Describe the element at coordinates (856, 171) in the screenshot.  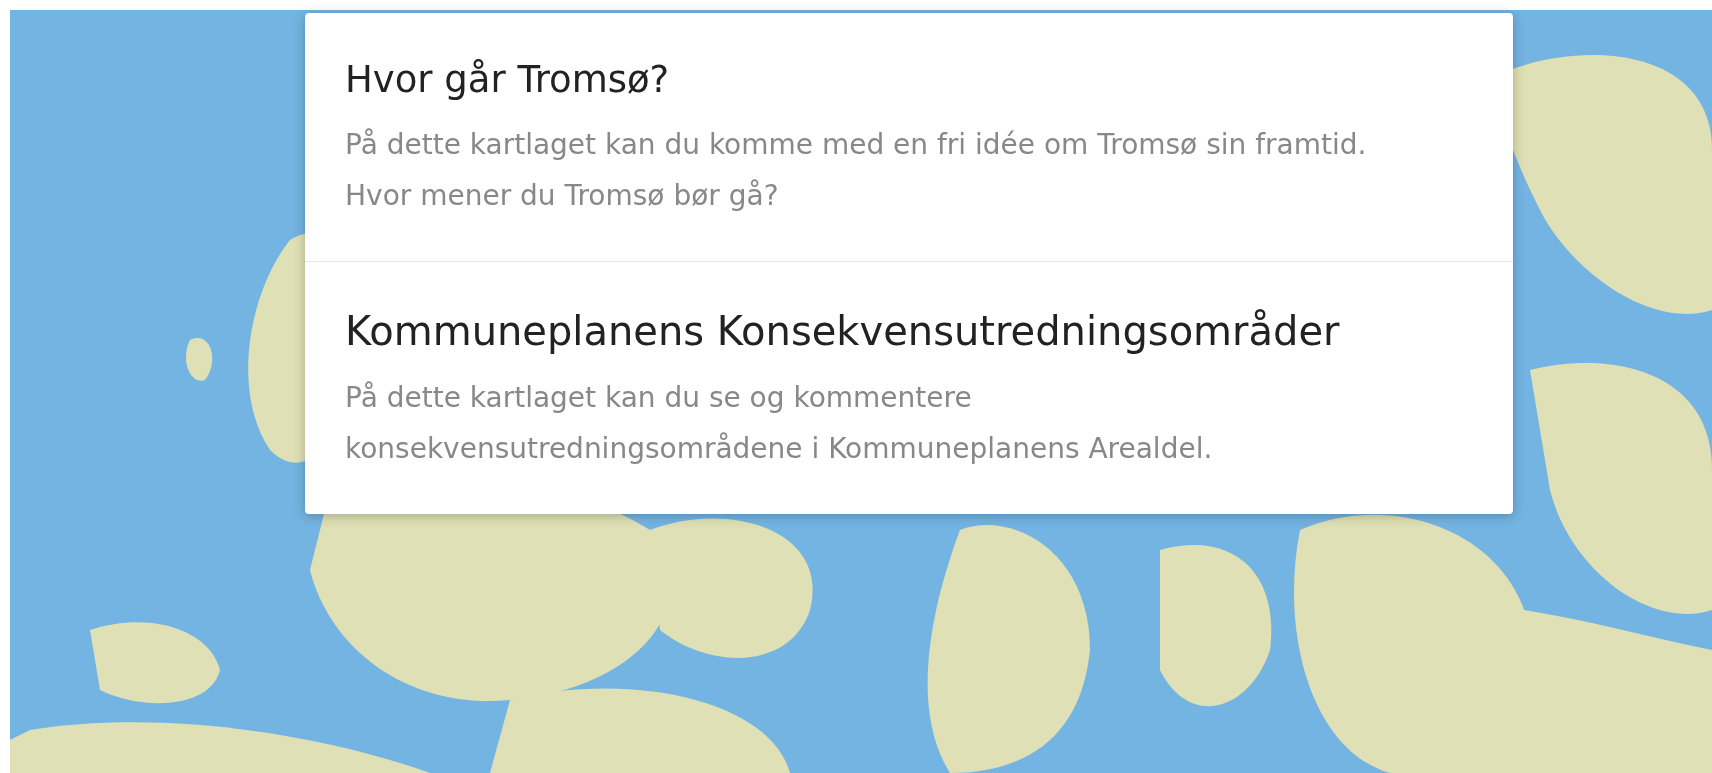
I see `layer-description: På dette kartlaget kan du komme med en fri idée om Tromsø sin framtid. Hvor mener du Tromsø bør gå?` at that location.